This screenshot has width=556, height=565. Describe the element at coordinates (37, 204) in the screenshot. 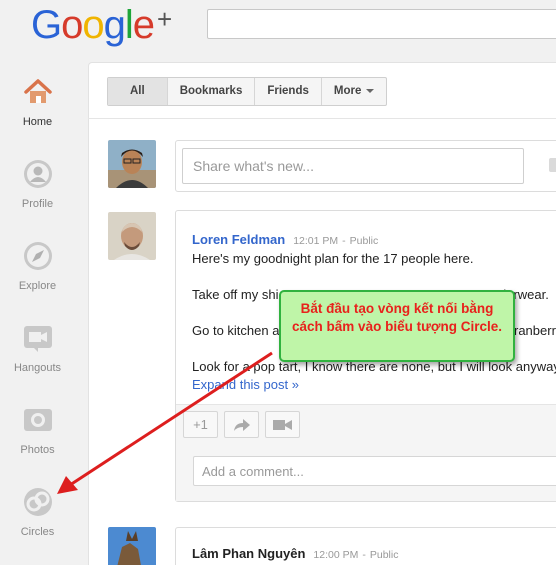

I see `nav-label-profile: Profile` at that location.